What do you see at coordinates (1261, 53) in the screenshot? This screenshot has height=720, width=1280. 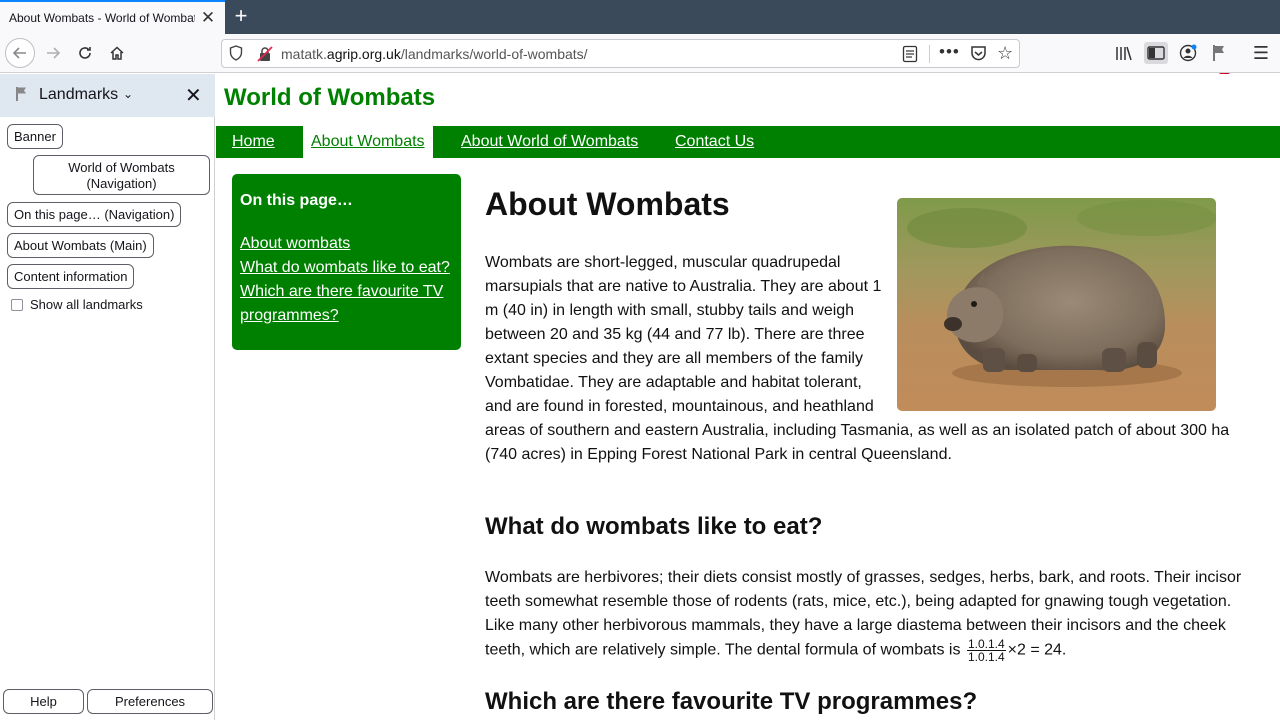 I see `hamburger-menu-icon: ☰` at bounding box center [1261, 53].